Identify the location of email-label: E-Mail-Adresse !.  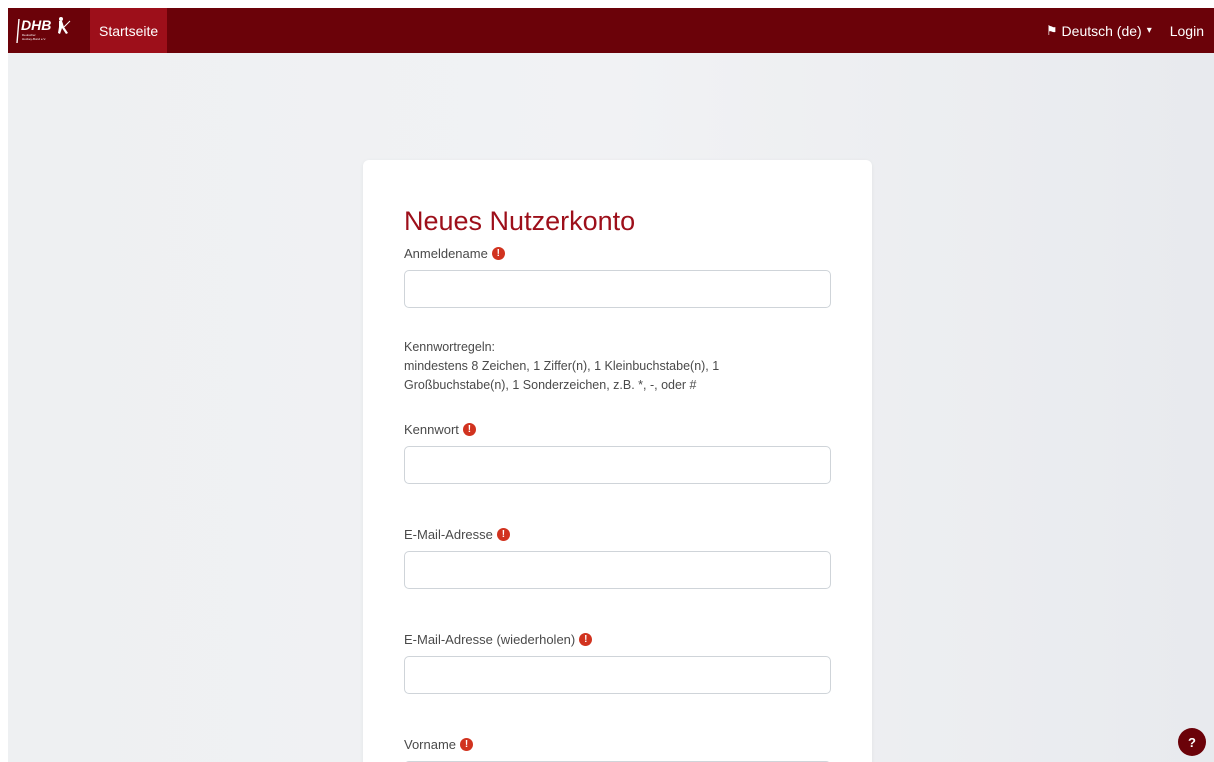
(617, 534).